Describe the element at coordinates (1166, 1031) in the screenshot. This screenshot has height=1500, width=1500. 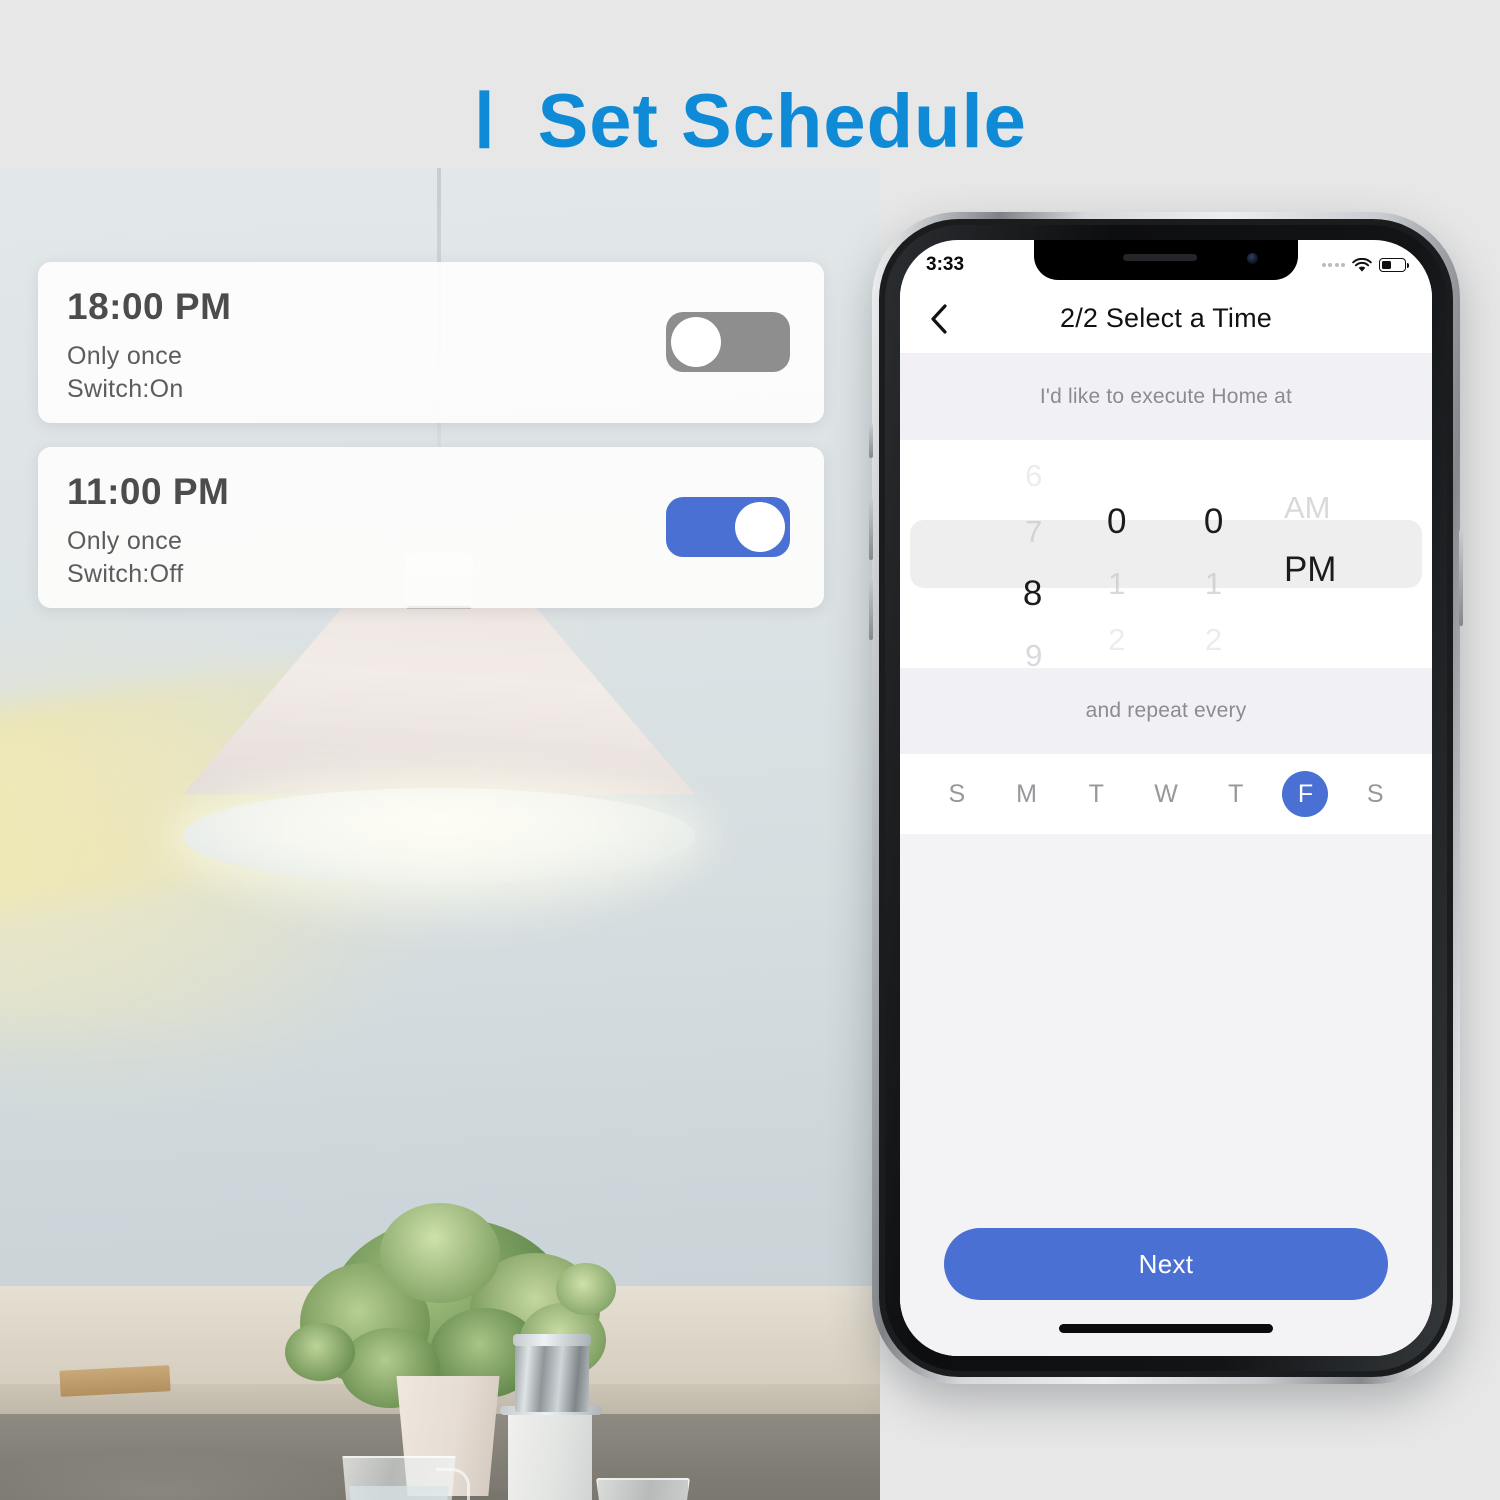
I see `content-spacer` at that location.